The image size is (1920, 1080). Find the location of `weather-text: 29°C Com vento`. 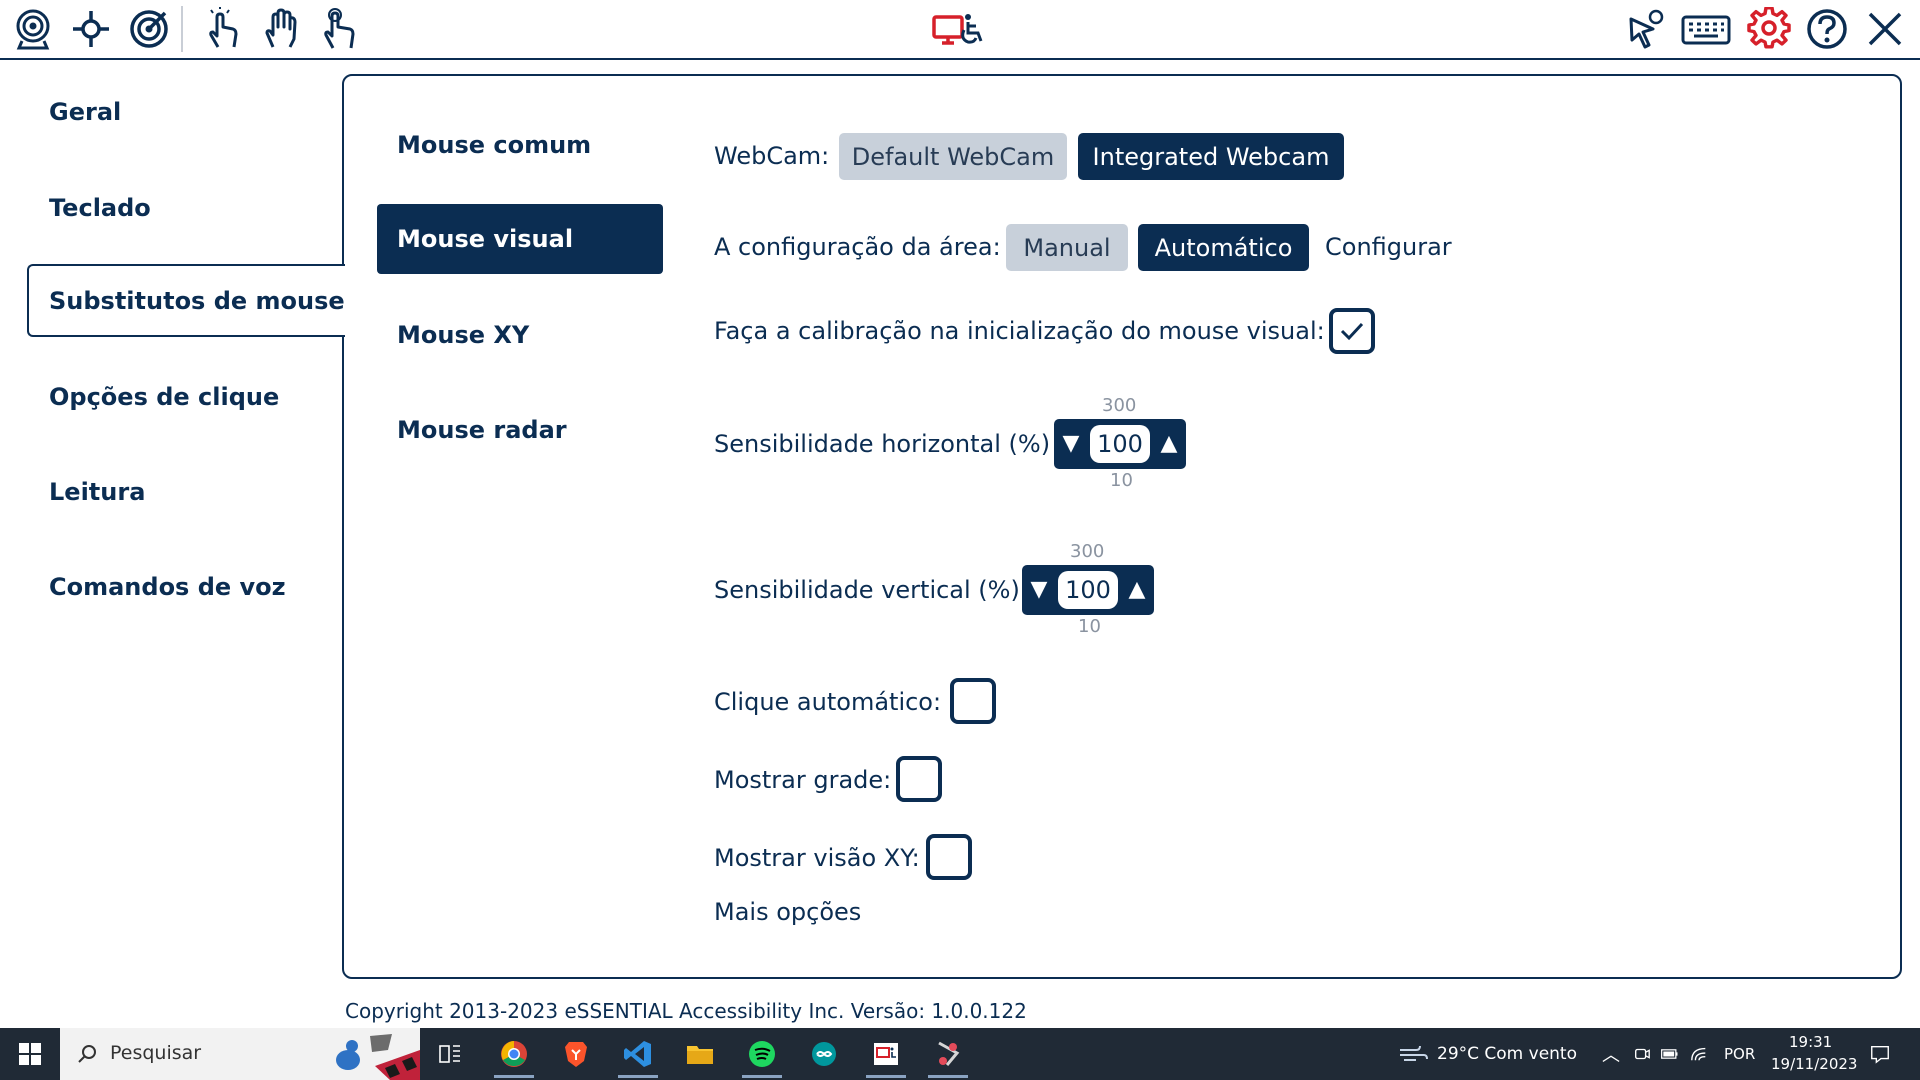

weather-text: 29°C Com vento is located at coordinates (1507, 1054).